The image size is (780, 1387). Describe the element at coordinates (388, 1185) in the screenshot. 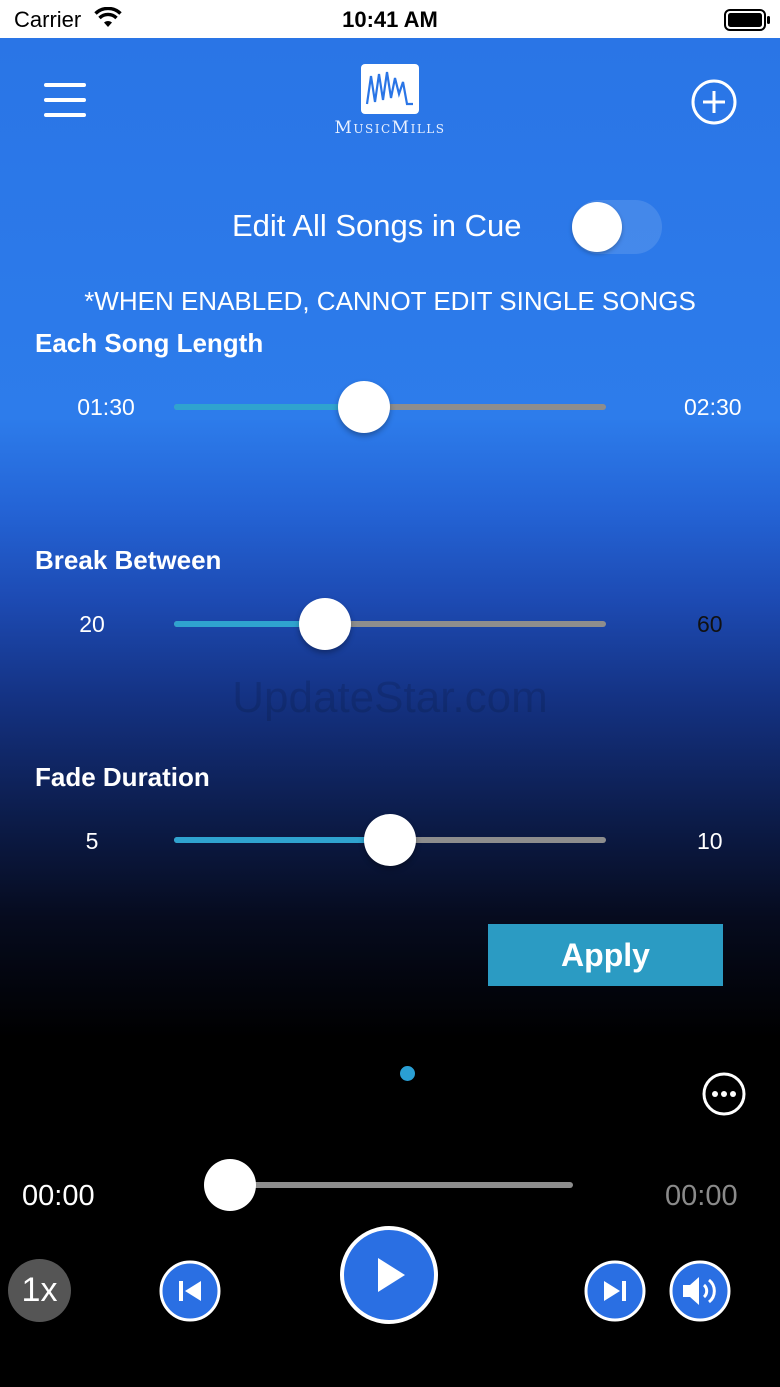

I see `playback-progress-slider` at that location.